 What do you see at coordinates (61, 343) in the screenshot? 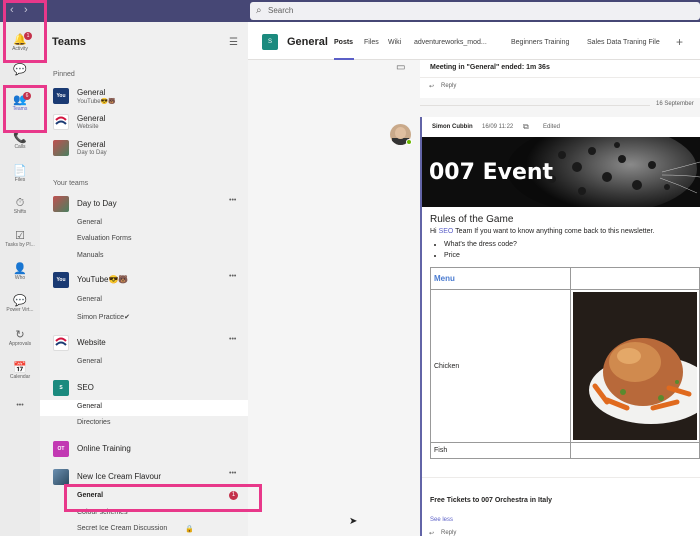
I see `website-team-avatar` at bounding box center [61, 343].